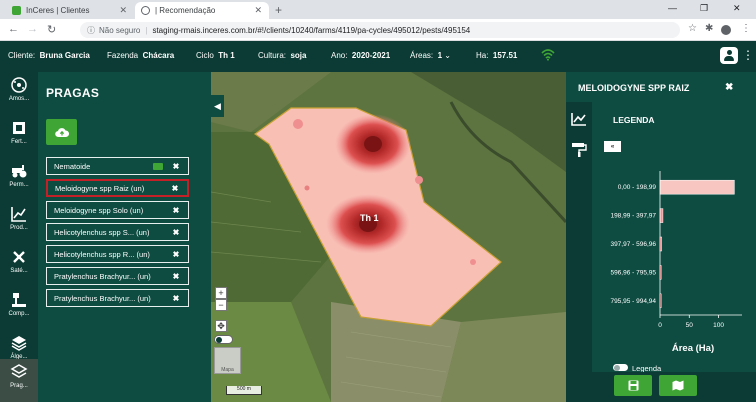  Describe the element at coordinates (697, 187) in the screenshot. I see `bar` at that location.